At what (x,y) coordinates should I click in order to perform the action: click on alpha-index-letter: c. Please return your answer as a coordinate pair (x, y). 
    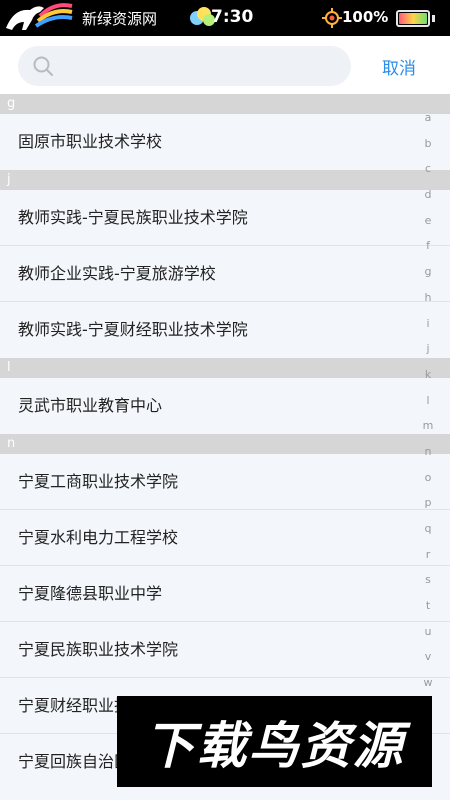
    Looking at the image, I should click on (428, 169).